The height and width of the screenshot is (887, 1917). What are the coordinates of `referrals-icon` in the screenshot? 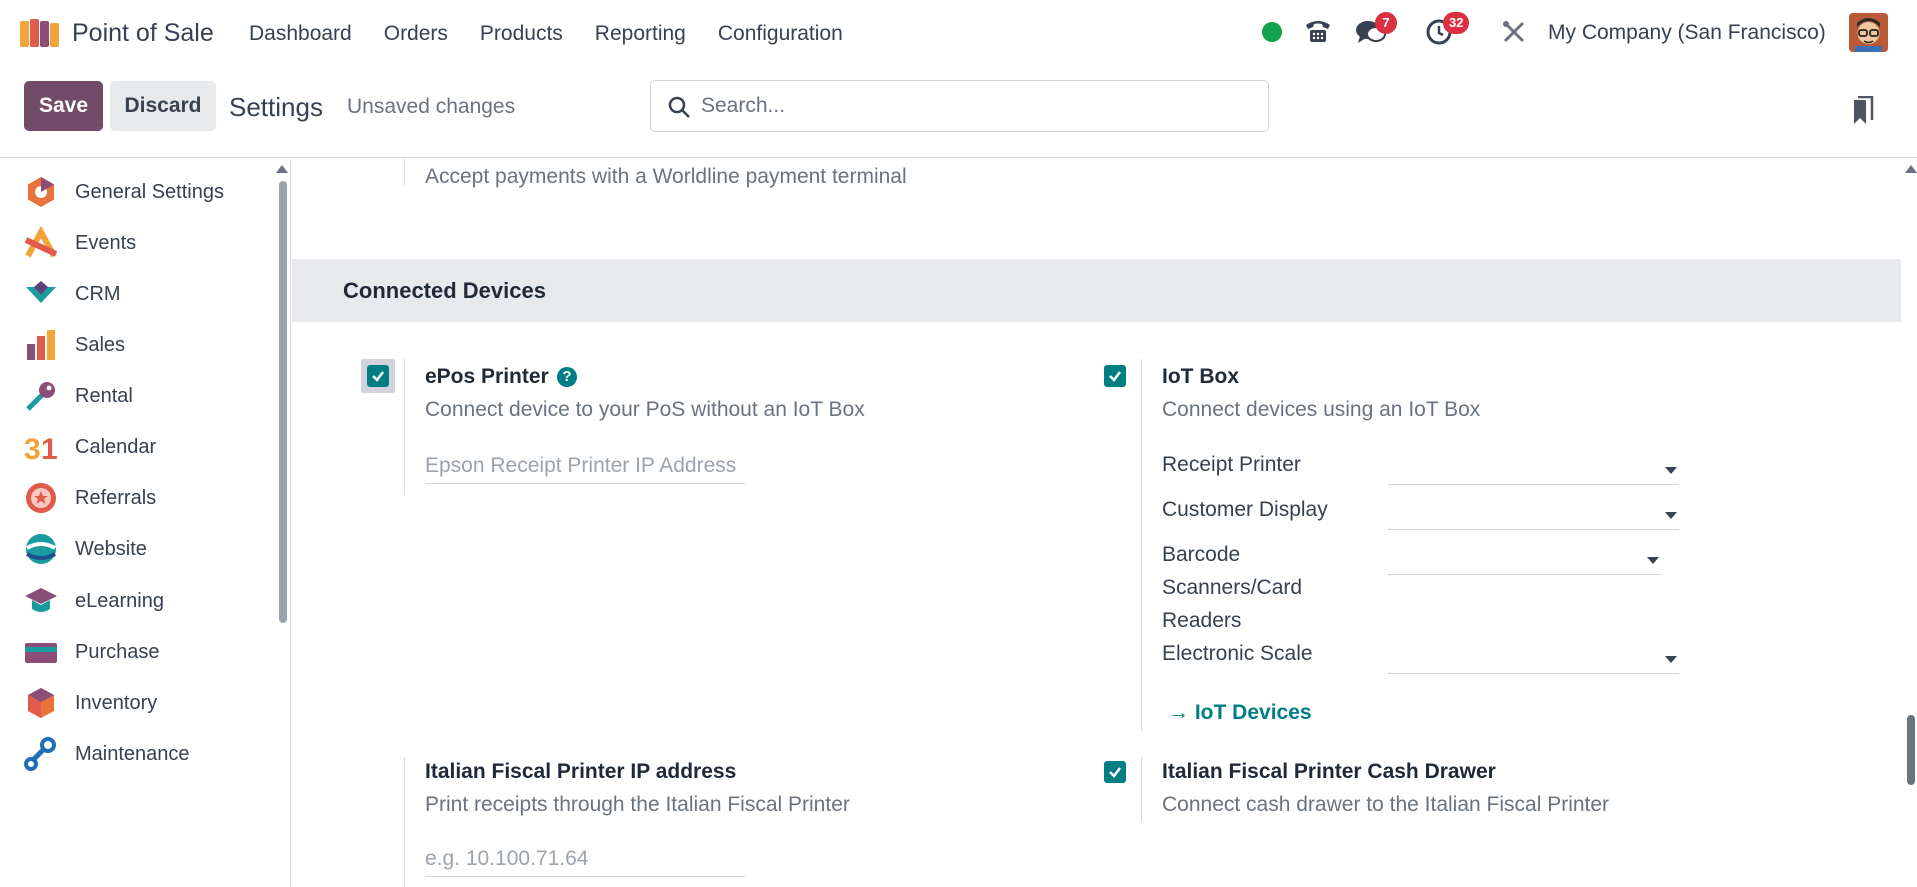 It's located at (41, 498).